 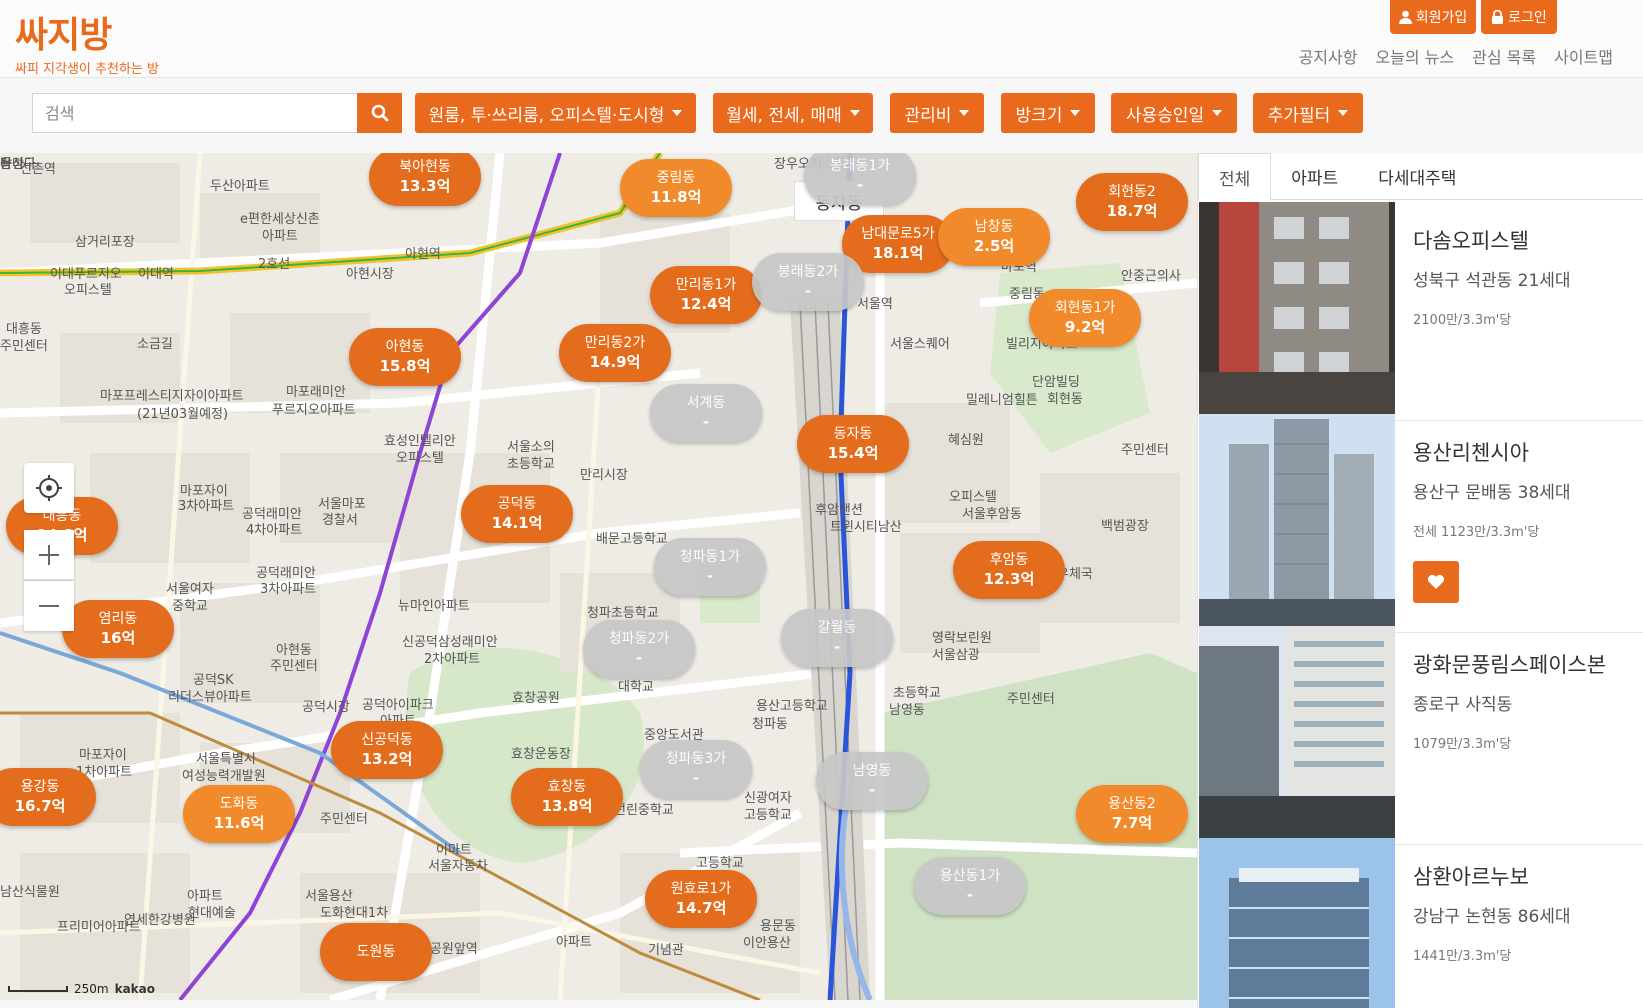 What do you see at coordinates (792, 706) in the screenshot?
I see `map-place-label: 용산고등학교` at bounding box center [792, 706].